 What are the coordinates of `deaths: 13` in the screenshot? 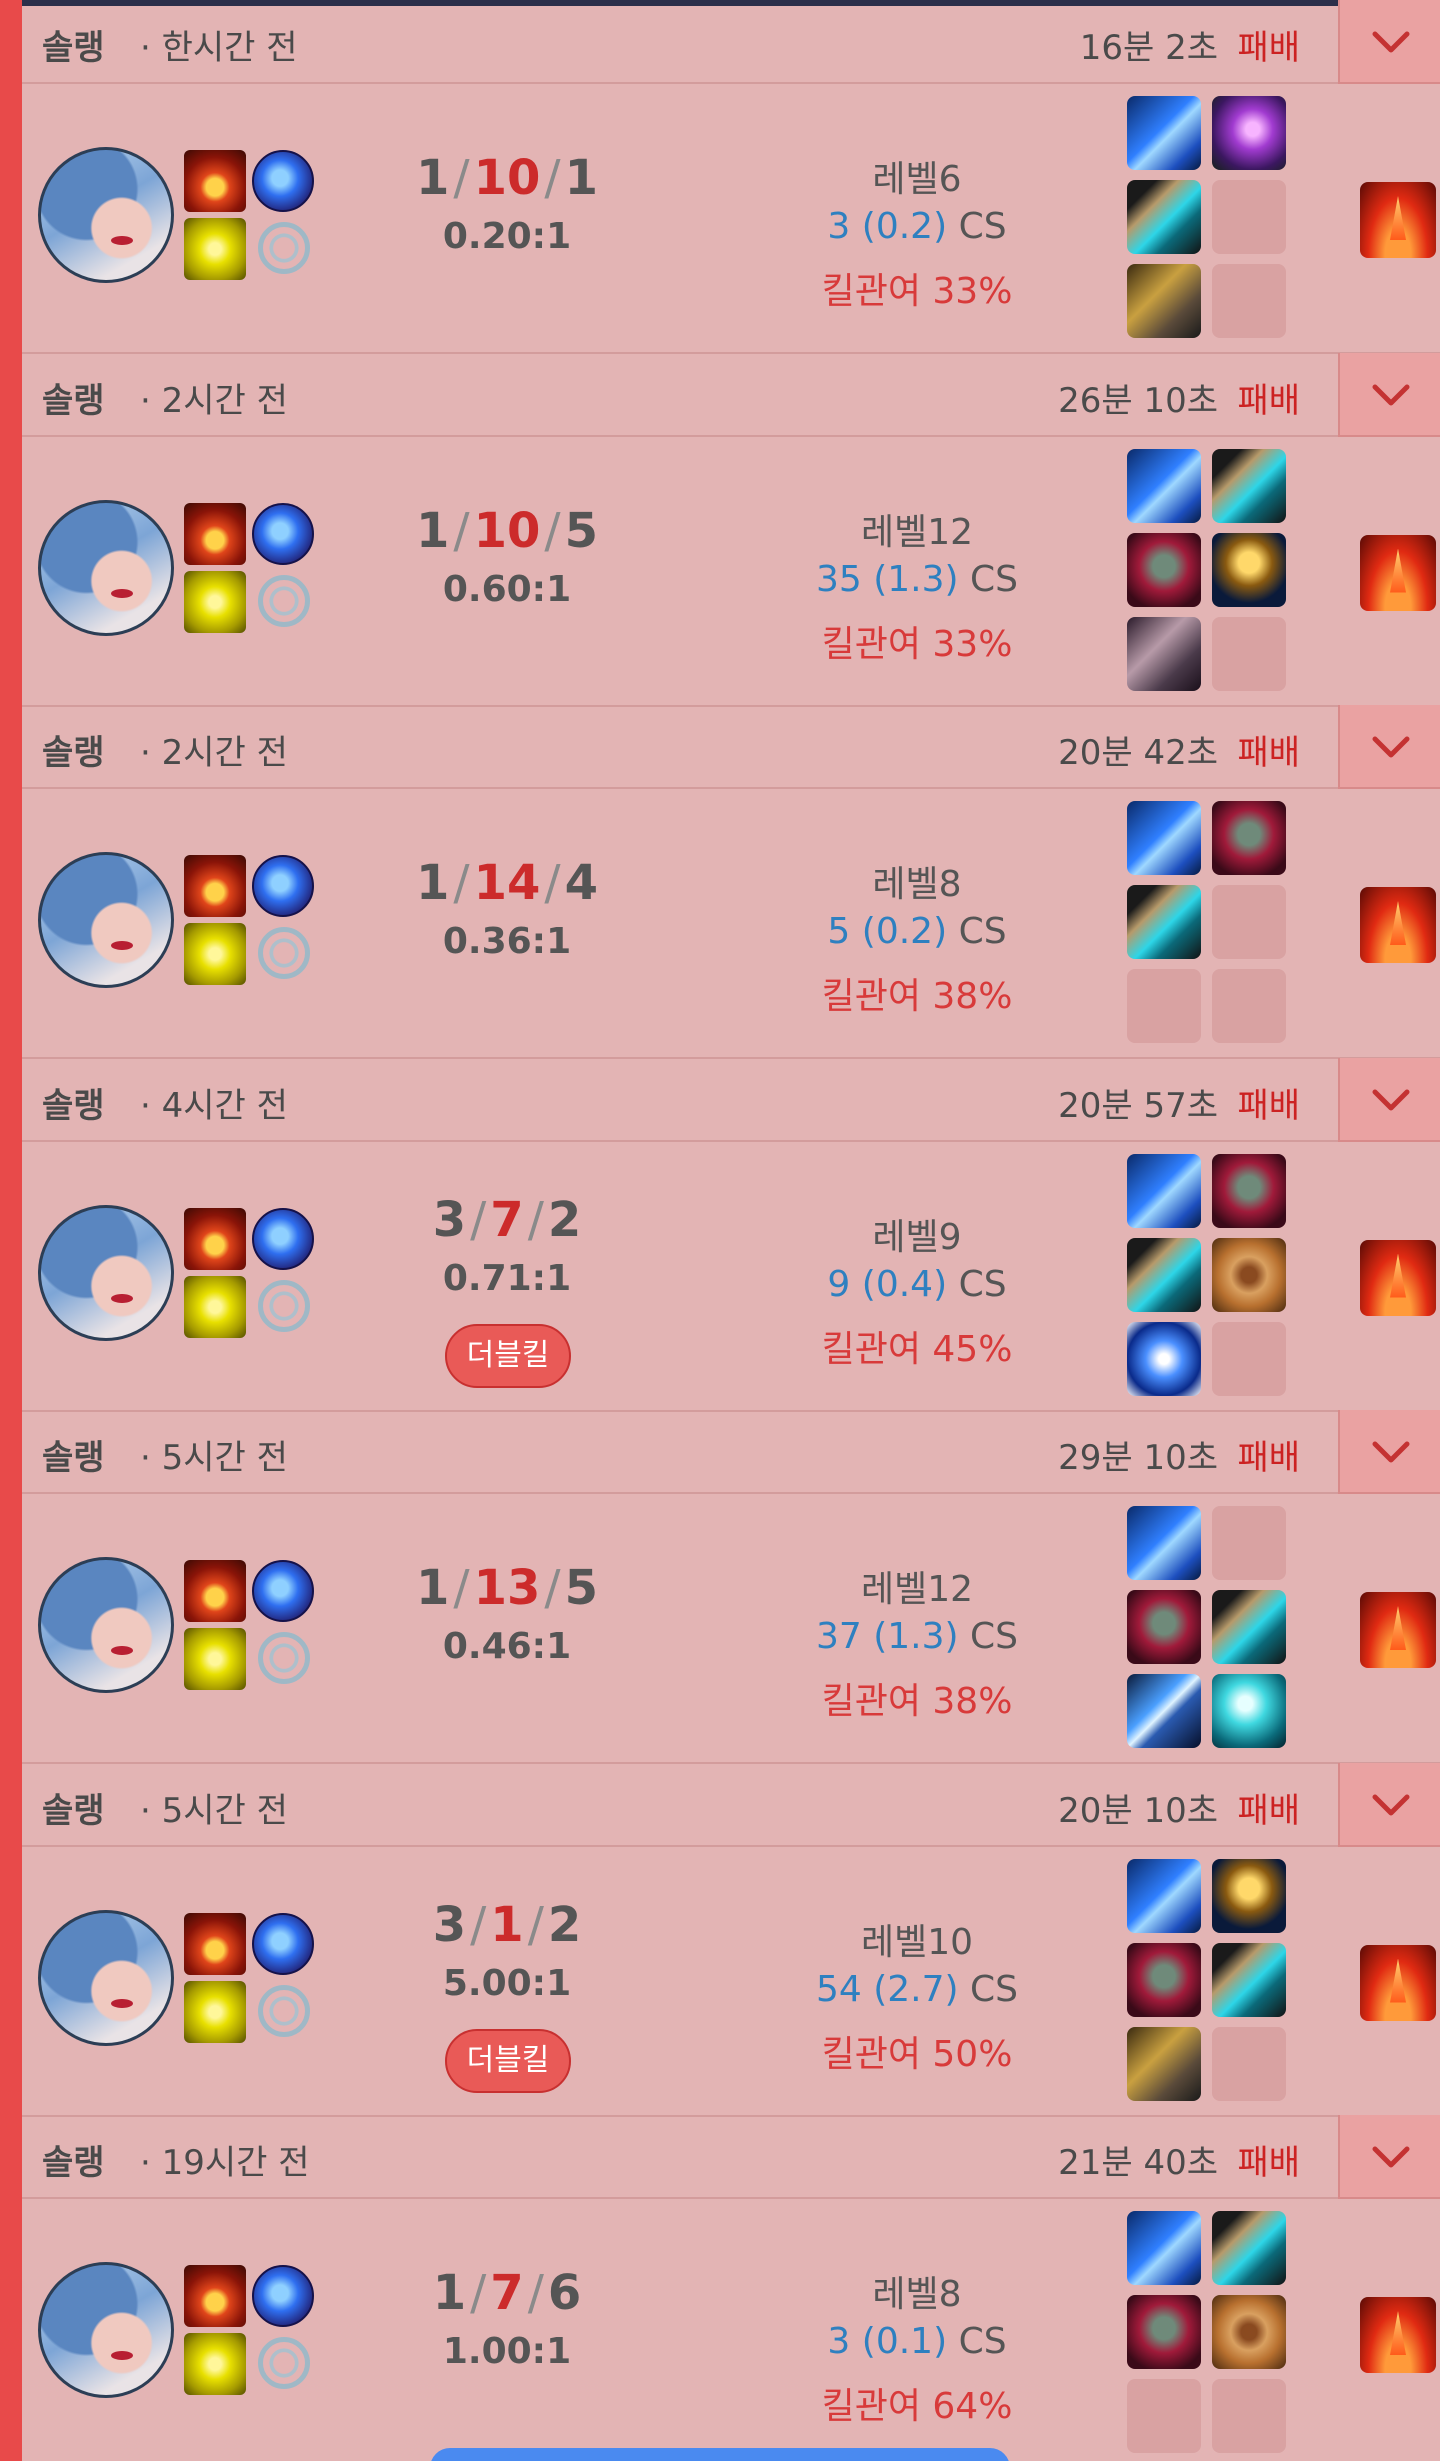 It's located at (507, 1588).